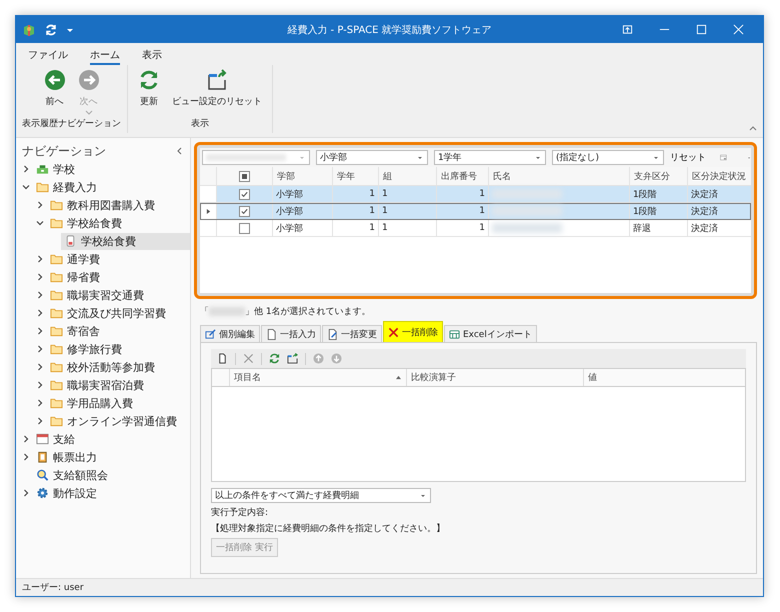 This screenshot has width=780, height=612. Describe the element at coordinates (608, 157) in the screenshot. I see `filter-combo: (指定なし)` at that location.